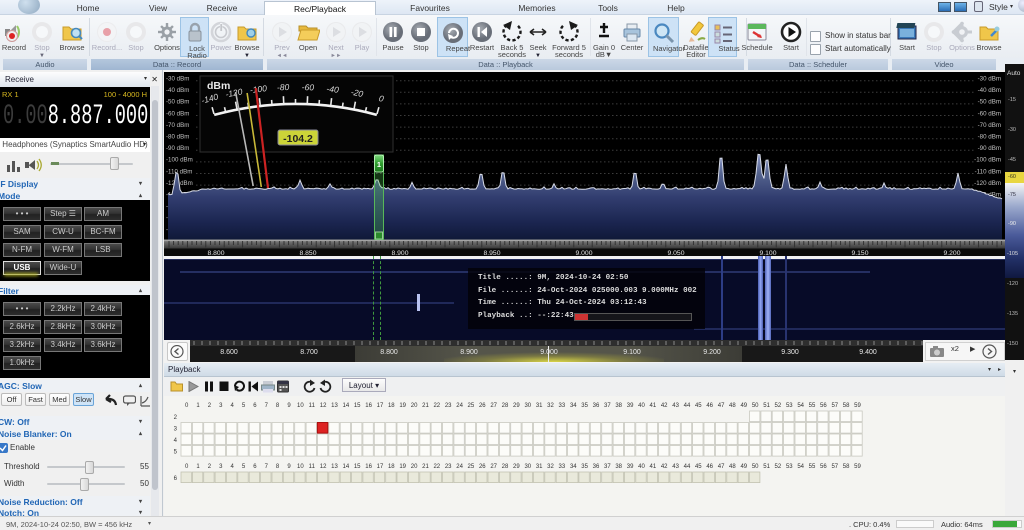 The height and width of the screenshot is (530, 1024). Describe the element at coordinates (300, 406) in the screenshot. I see `svg-text: 10` at that location.